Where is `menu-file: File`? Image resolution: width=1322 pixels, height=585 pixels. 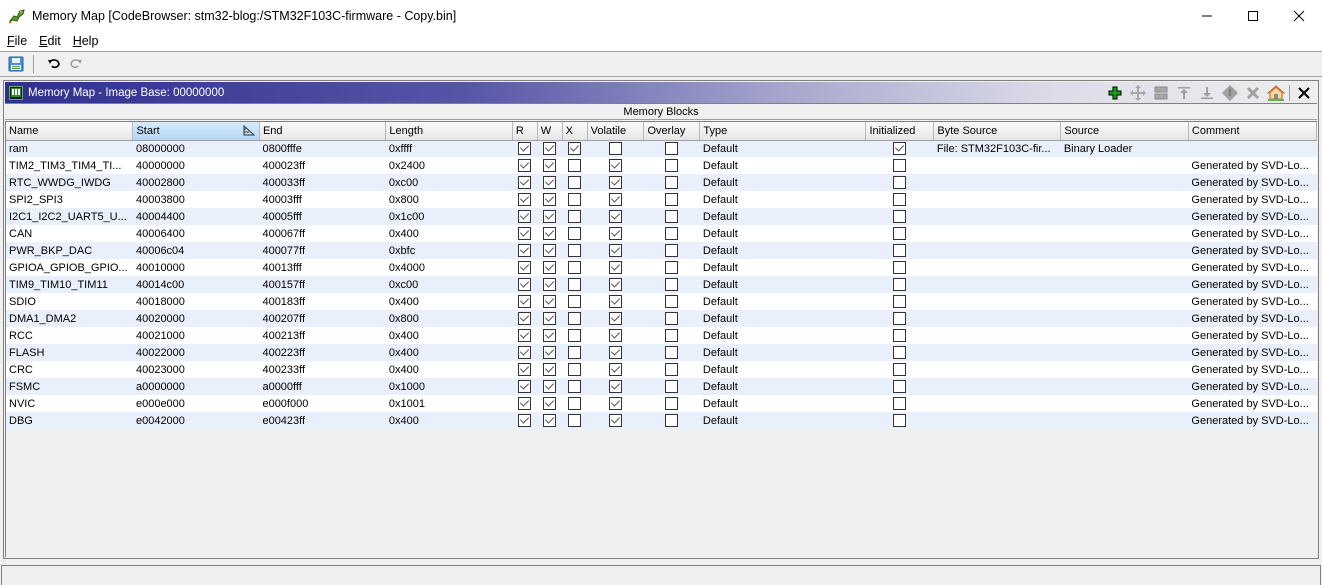 menu-file: File is located at coordinates (16, 41).